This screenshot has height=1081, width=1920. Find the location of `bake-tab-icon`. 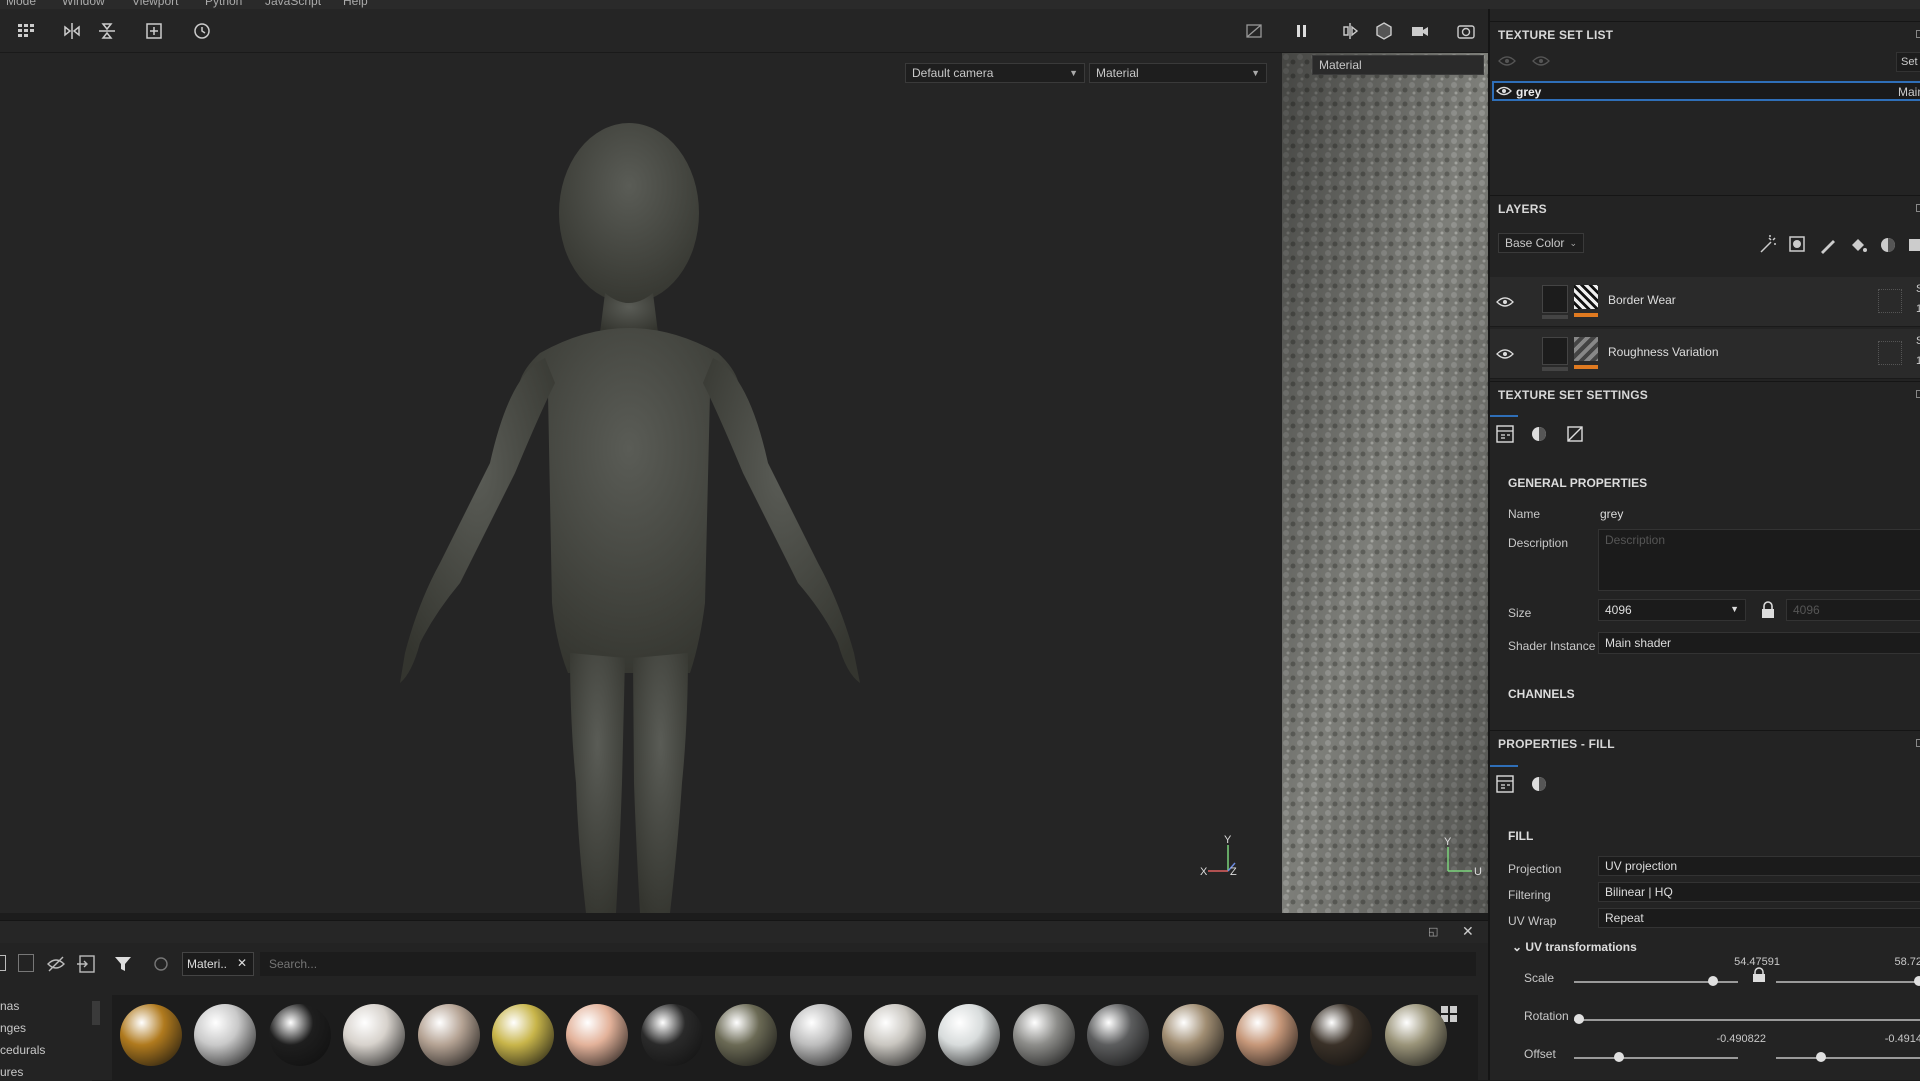

bake-tab-icon is located at coordinates (1575, 434).